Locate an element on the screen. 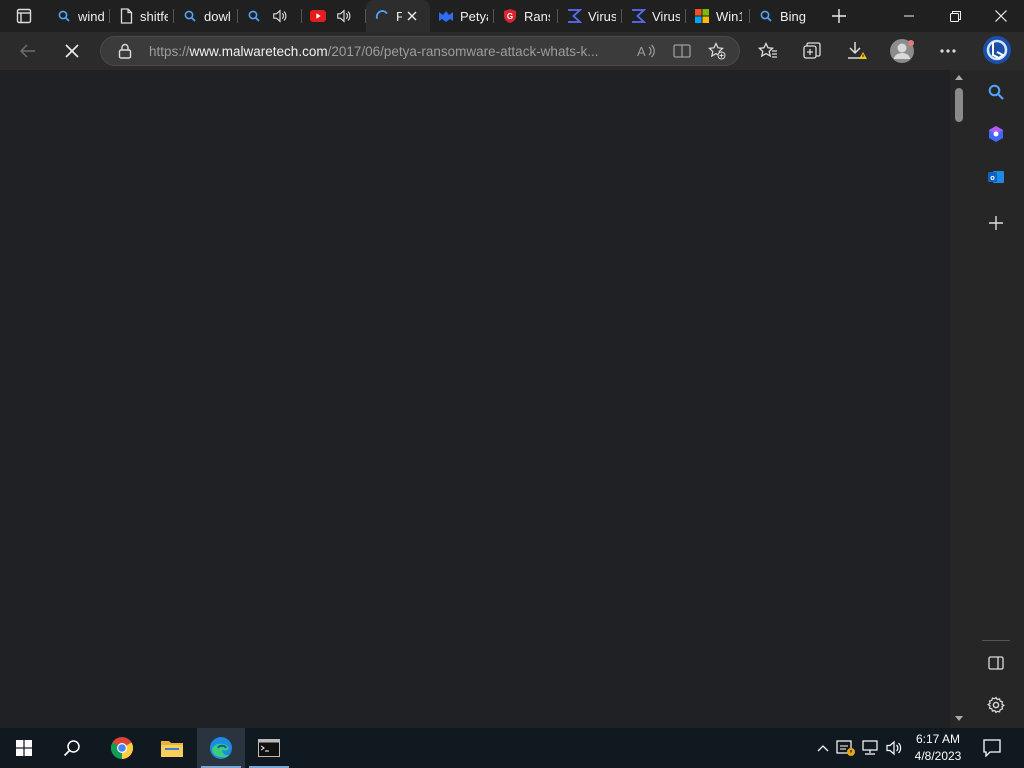 The image size is (1024, 768). sidebar-add-button is located at coordinates (996, 223).